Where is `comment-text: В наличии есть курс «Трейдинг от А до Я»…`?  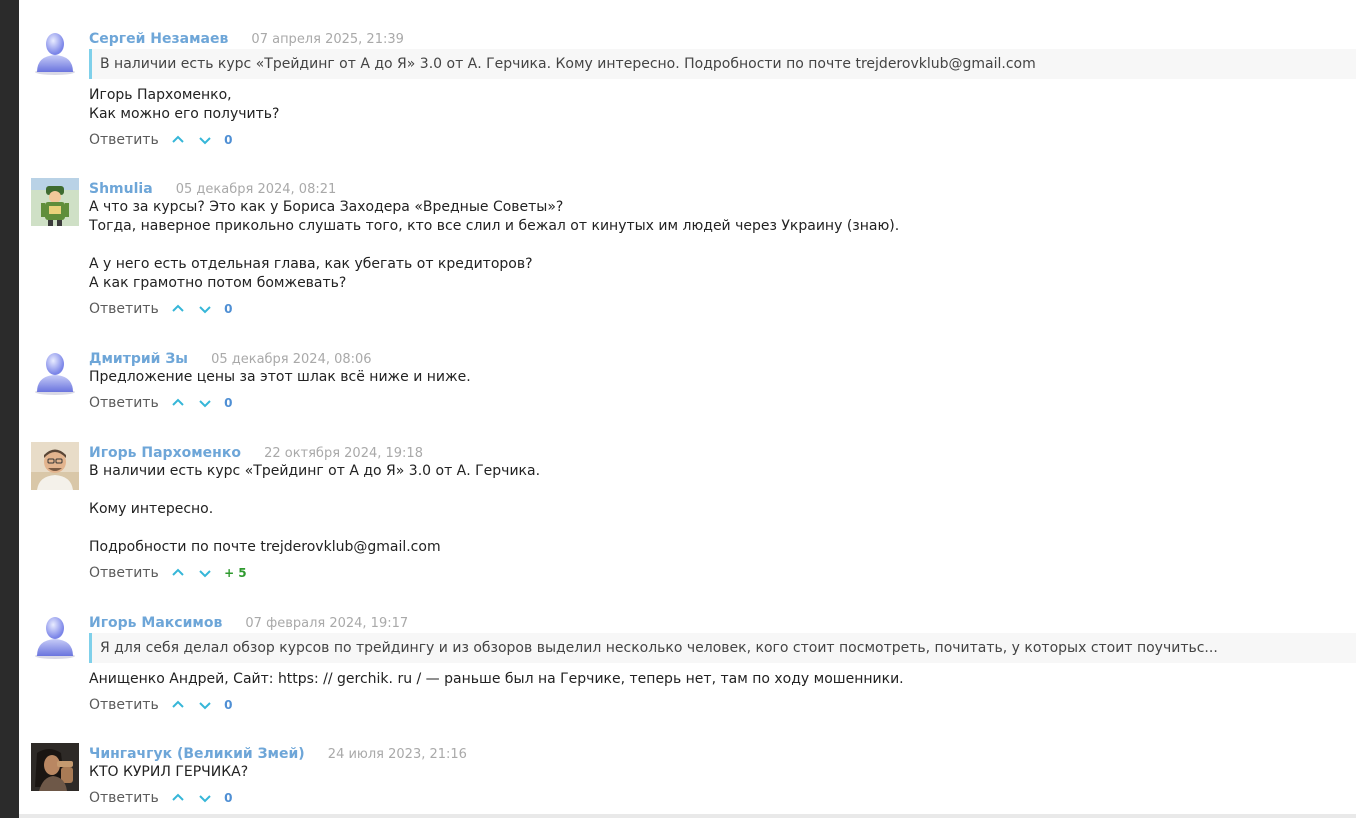 comment-text: В наличии есть курс «Трейдинг от А до Я»… is located at coordinates (722, 509).